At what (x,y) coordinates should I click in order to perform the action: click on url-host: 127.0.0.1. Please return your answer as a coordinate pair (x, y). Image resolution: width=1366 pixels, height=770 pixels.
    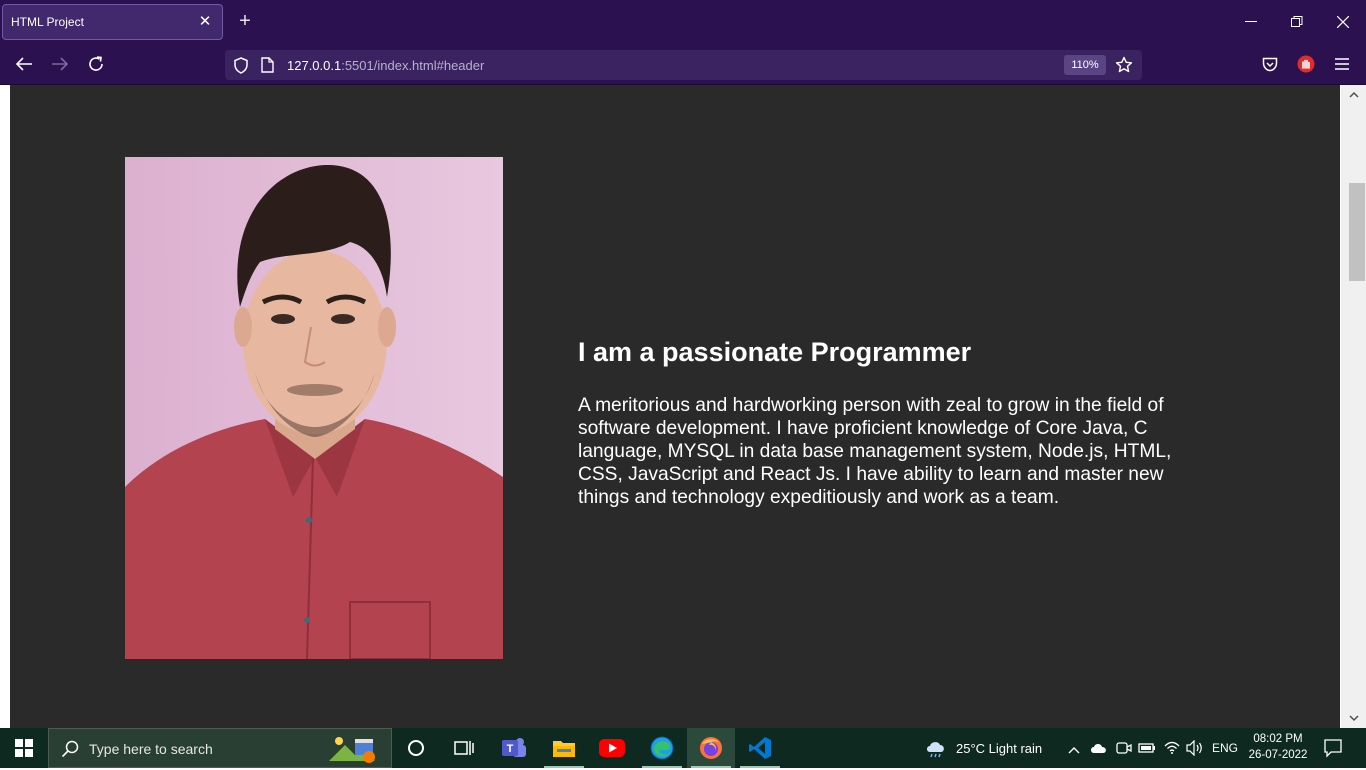
    Looking at the image, I should click on (314, 65).